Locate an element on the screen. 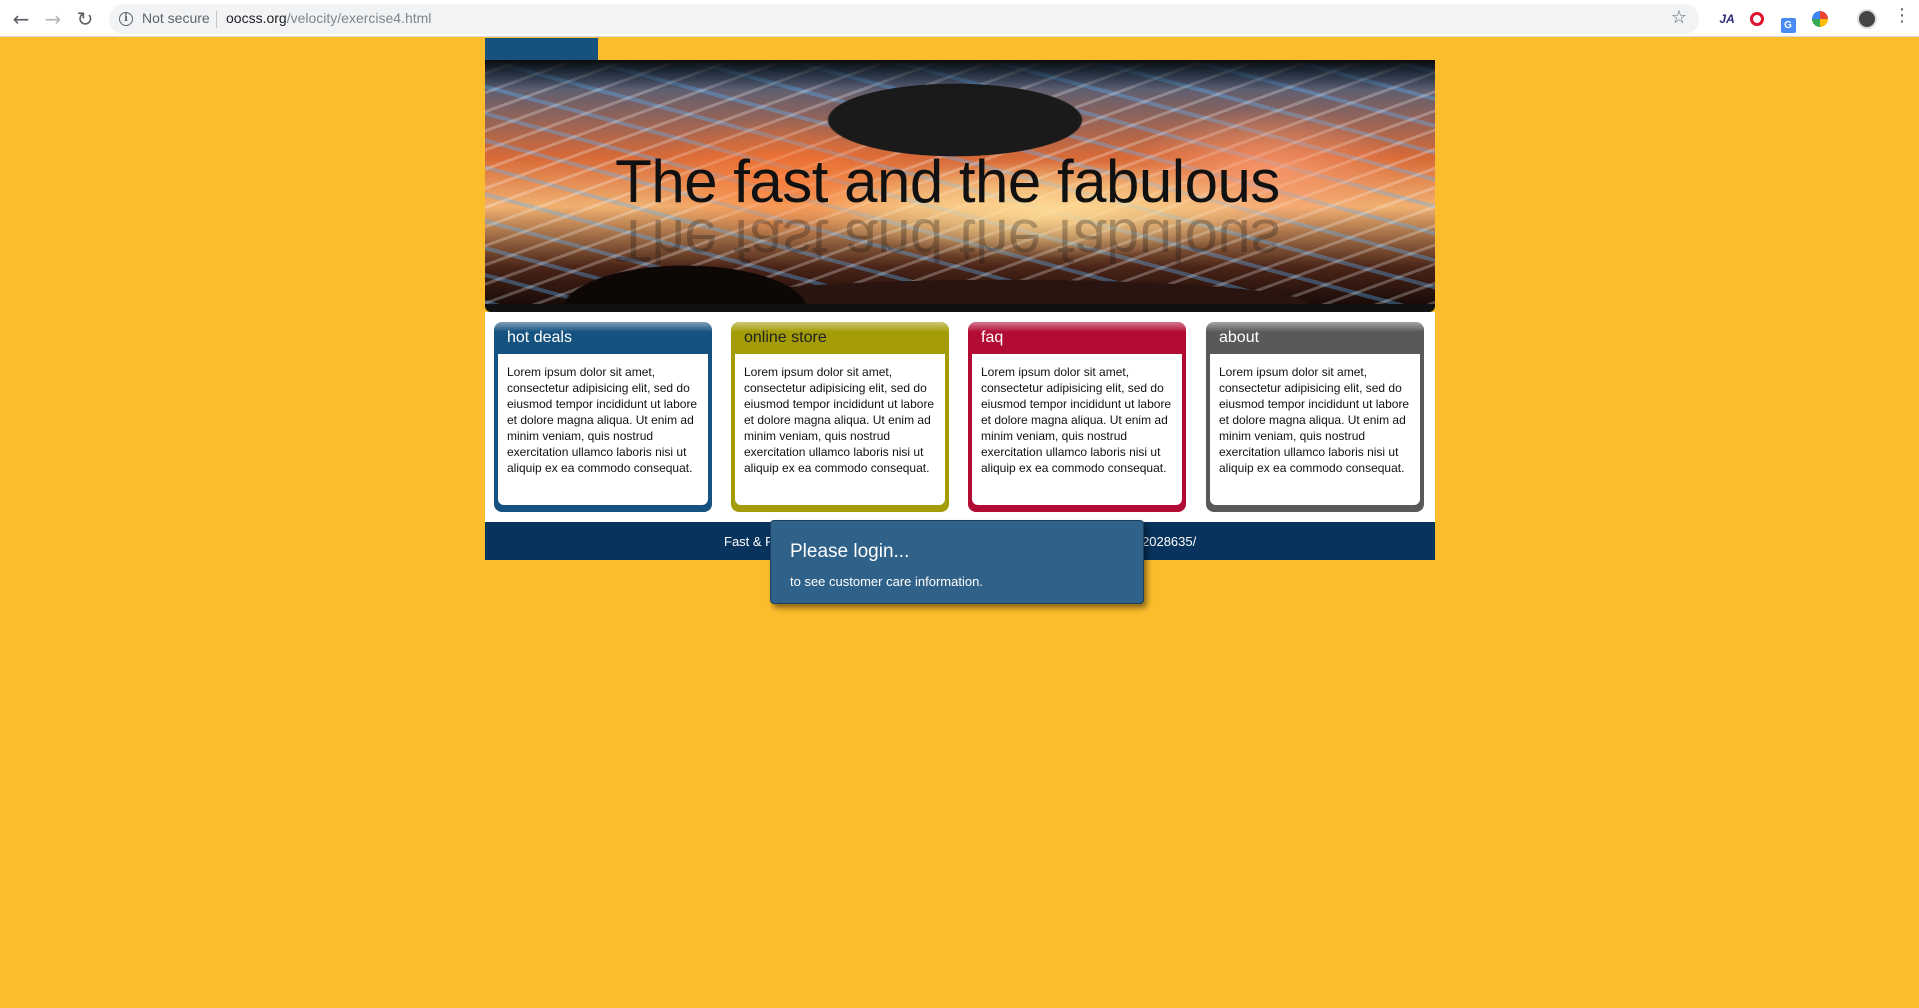  url-host: oocss.org is located at coordinates (256, 18).